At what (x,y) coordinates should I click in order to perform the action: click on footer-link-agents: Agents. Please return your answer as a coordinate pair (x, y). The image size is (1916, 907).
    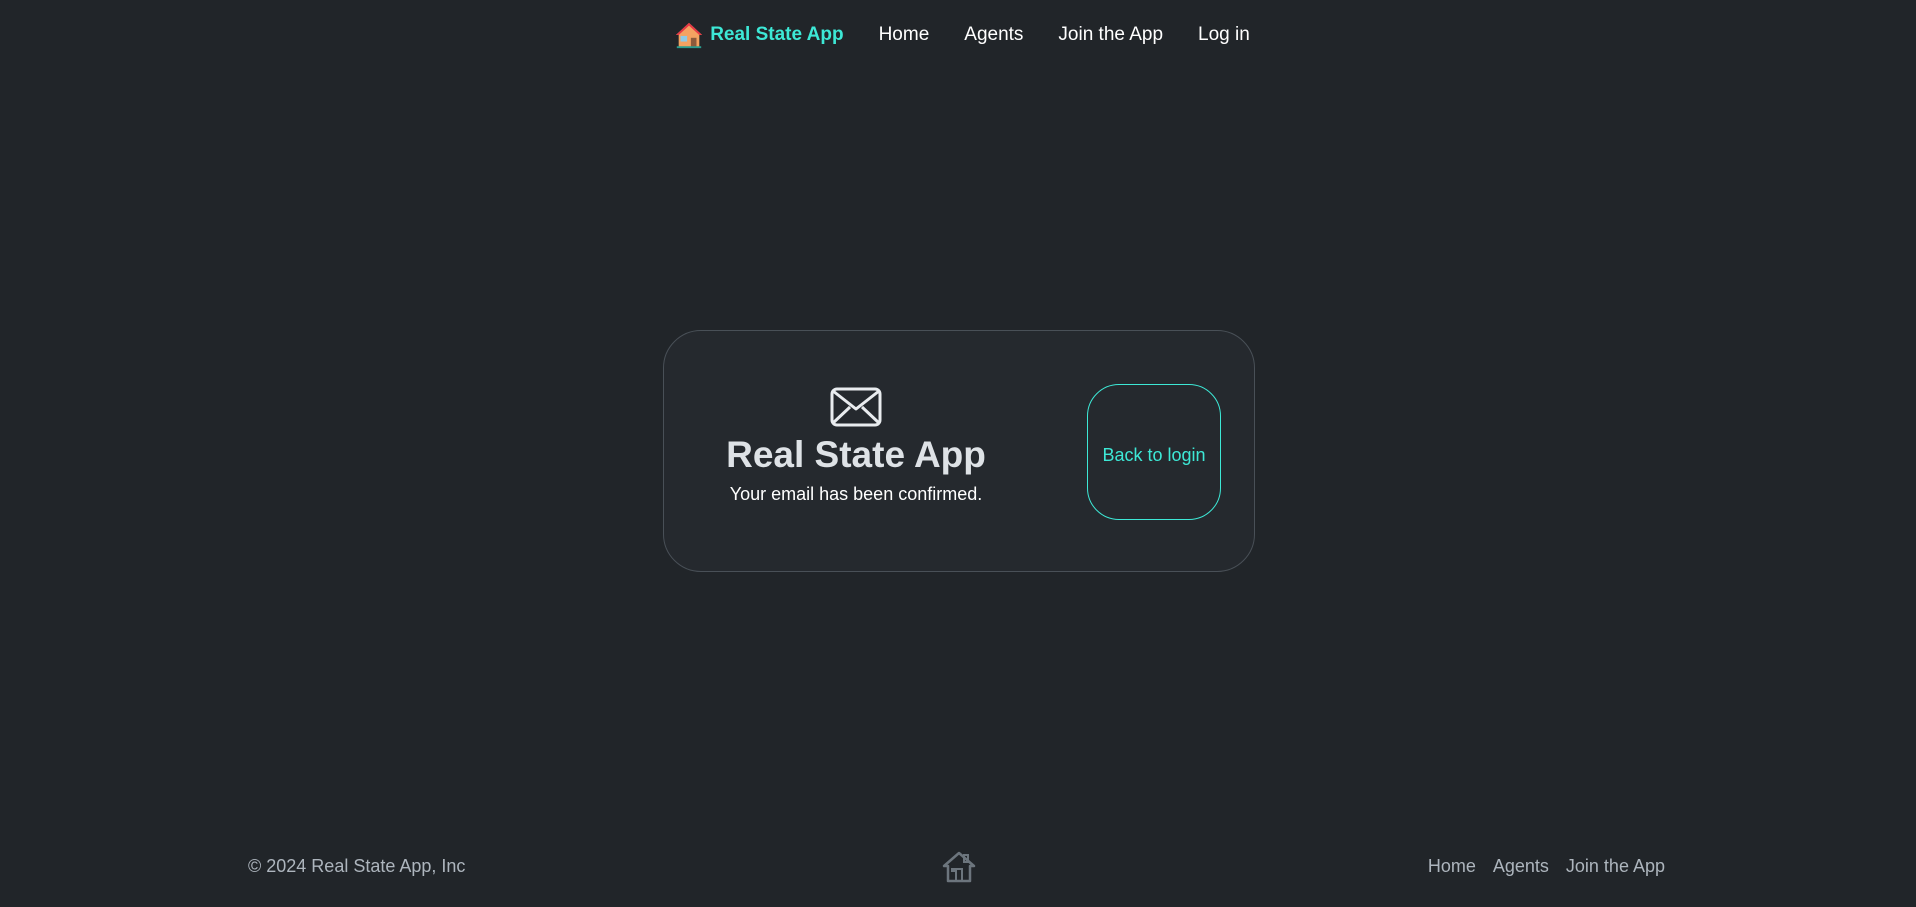
    Looking at the image, I should click on (1521, 866).